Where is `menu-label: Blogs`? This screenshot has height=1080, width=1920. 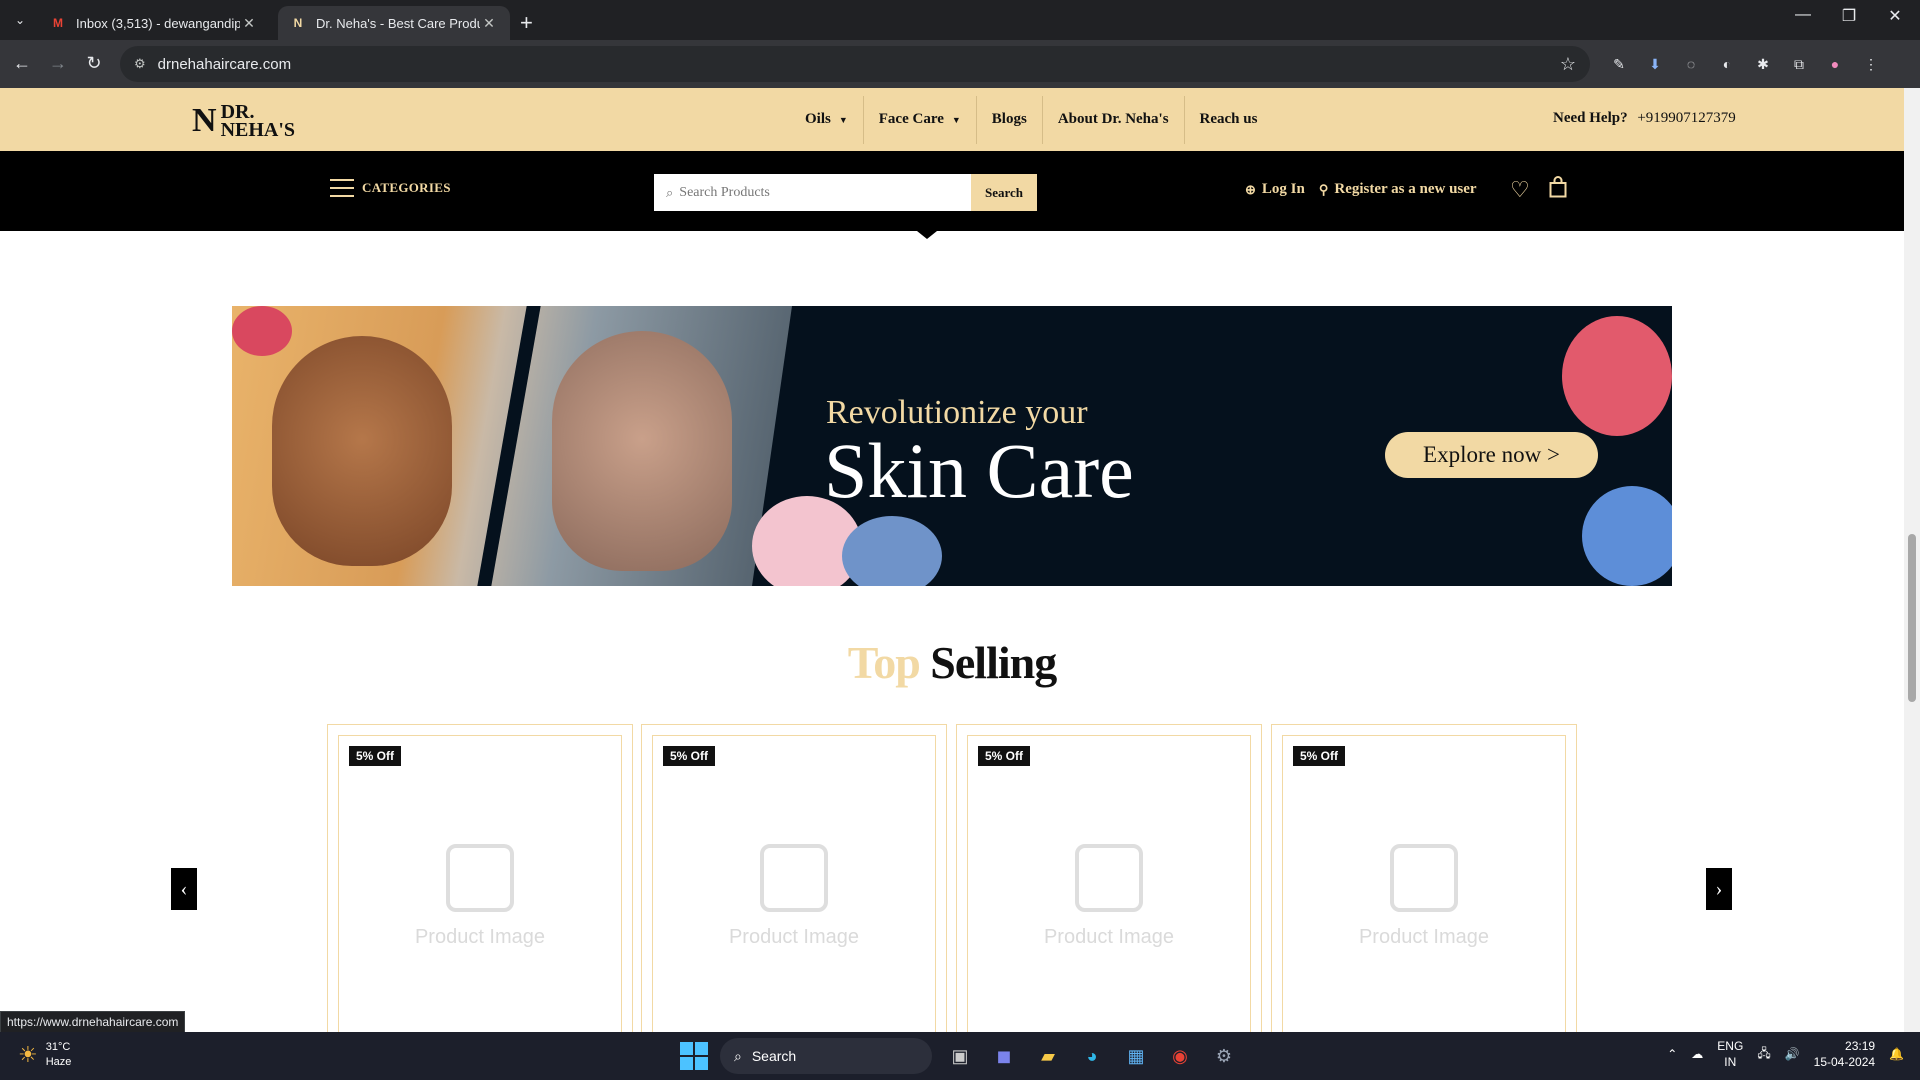 menu-label: Blogs is located at coordinates (1009, 119).